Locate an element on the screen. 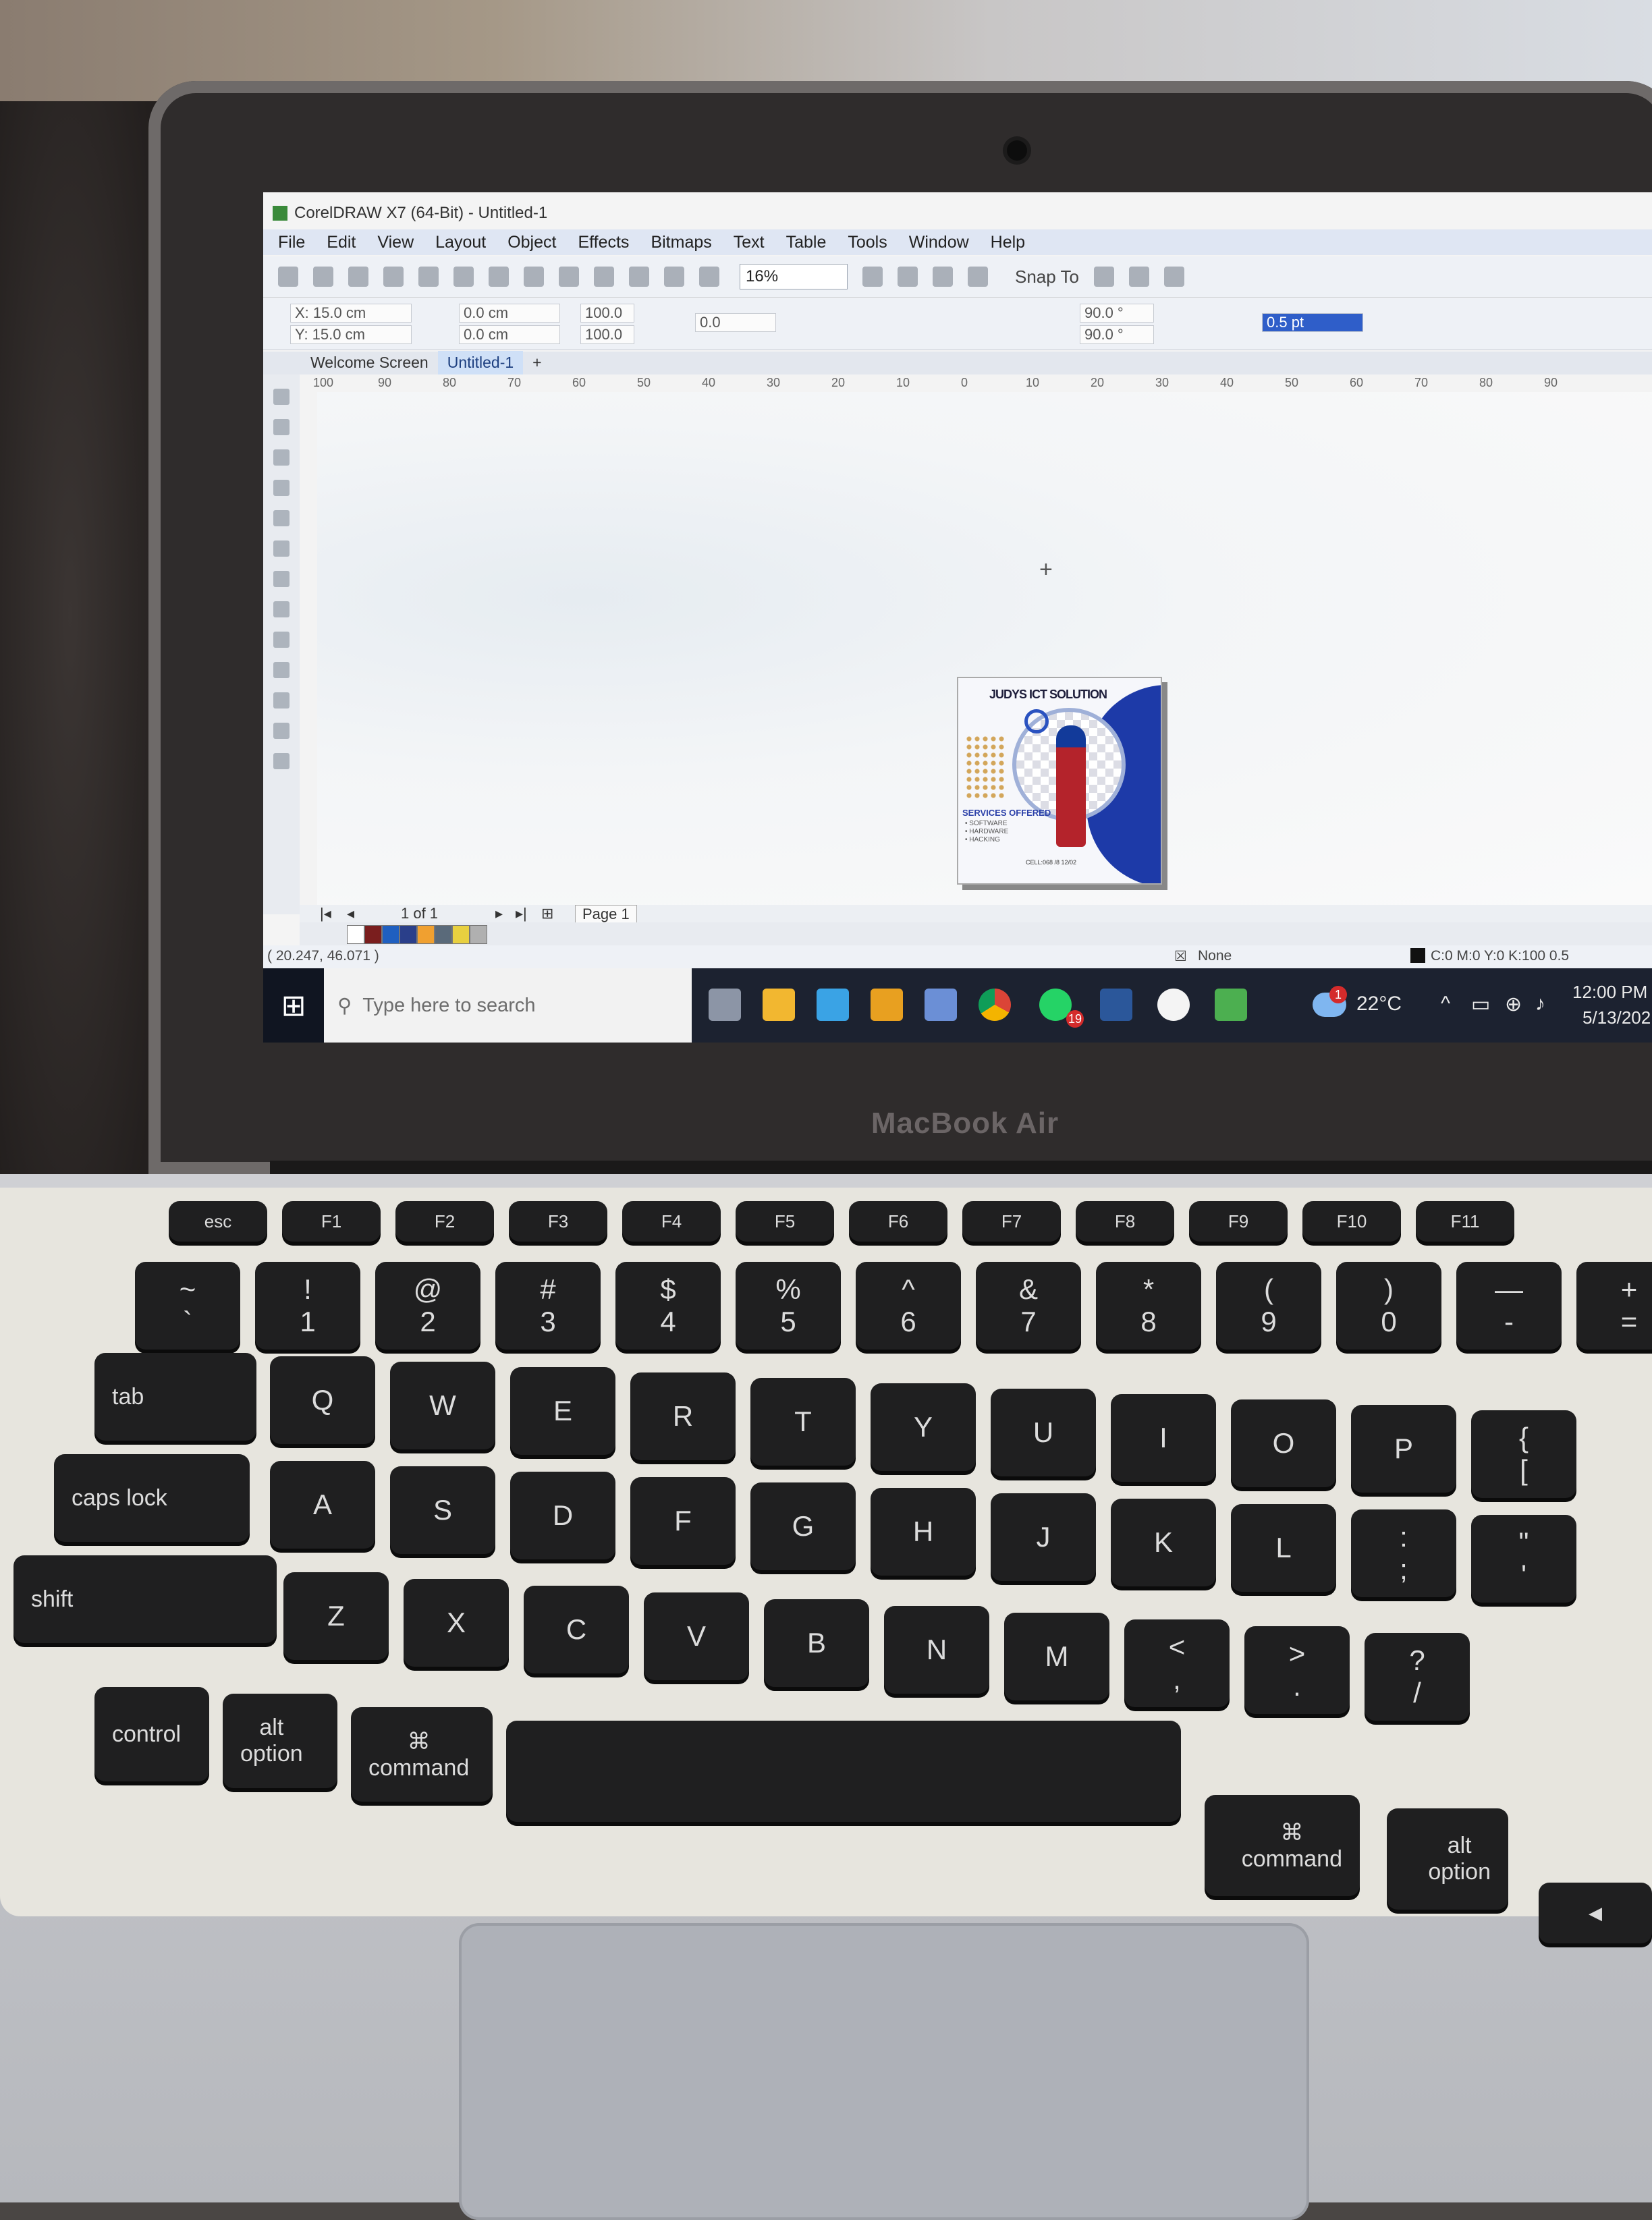 This screenshot has width=1652, height=2220. letter-key: D is located at coordinates (562, 1515).